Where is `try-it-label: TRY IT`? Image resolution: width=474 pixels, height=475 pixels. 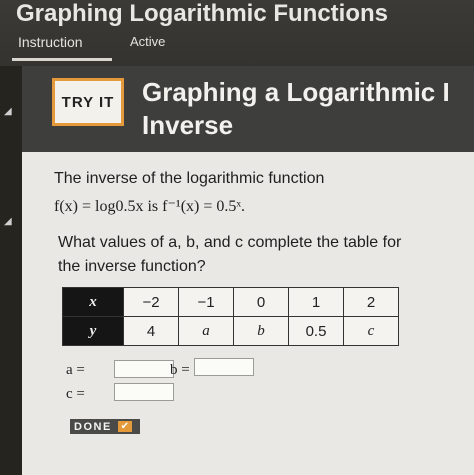 try-it-label: TRY IT is located at coordinates (88, 102).